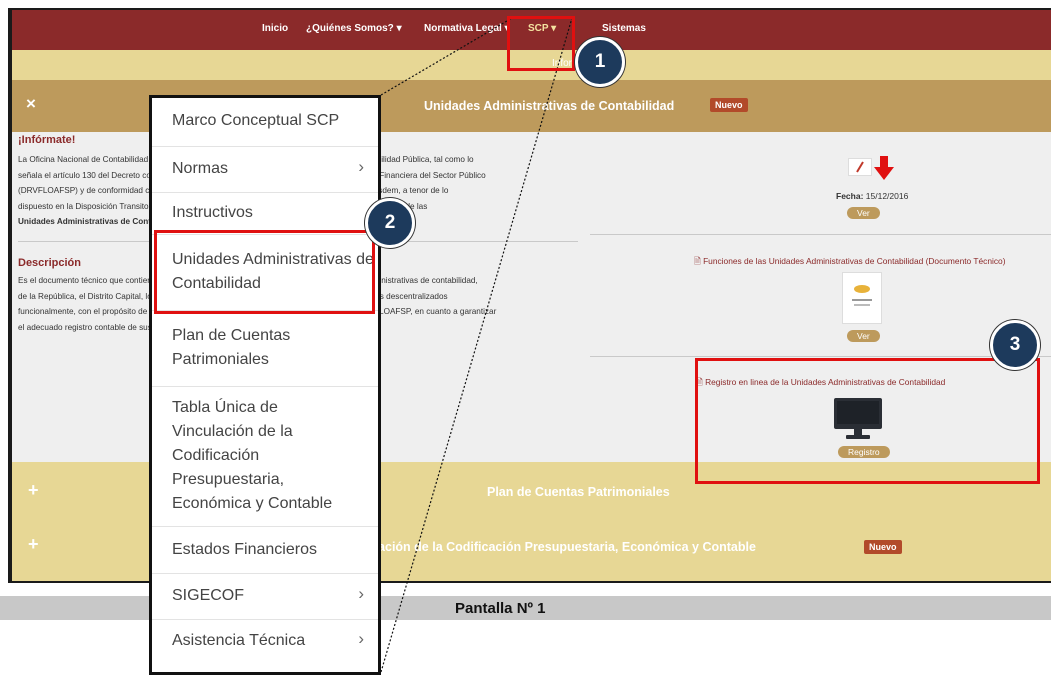 The height and width of the screenshot is (675, 1051). I want to click on menu-item-marco-conceptual: Marco Conceptual SCP, so click(265, 122).